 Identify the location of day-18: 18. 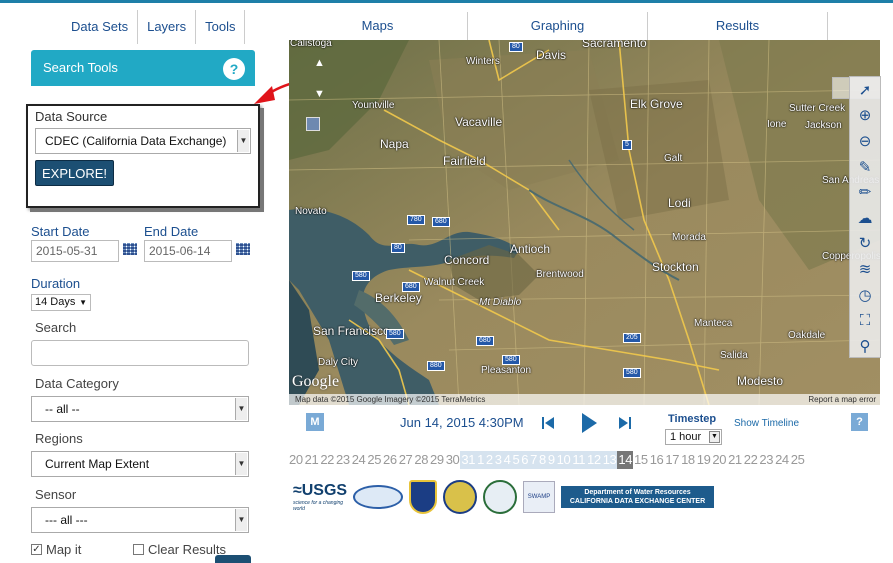
(688, 460).